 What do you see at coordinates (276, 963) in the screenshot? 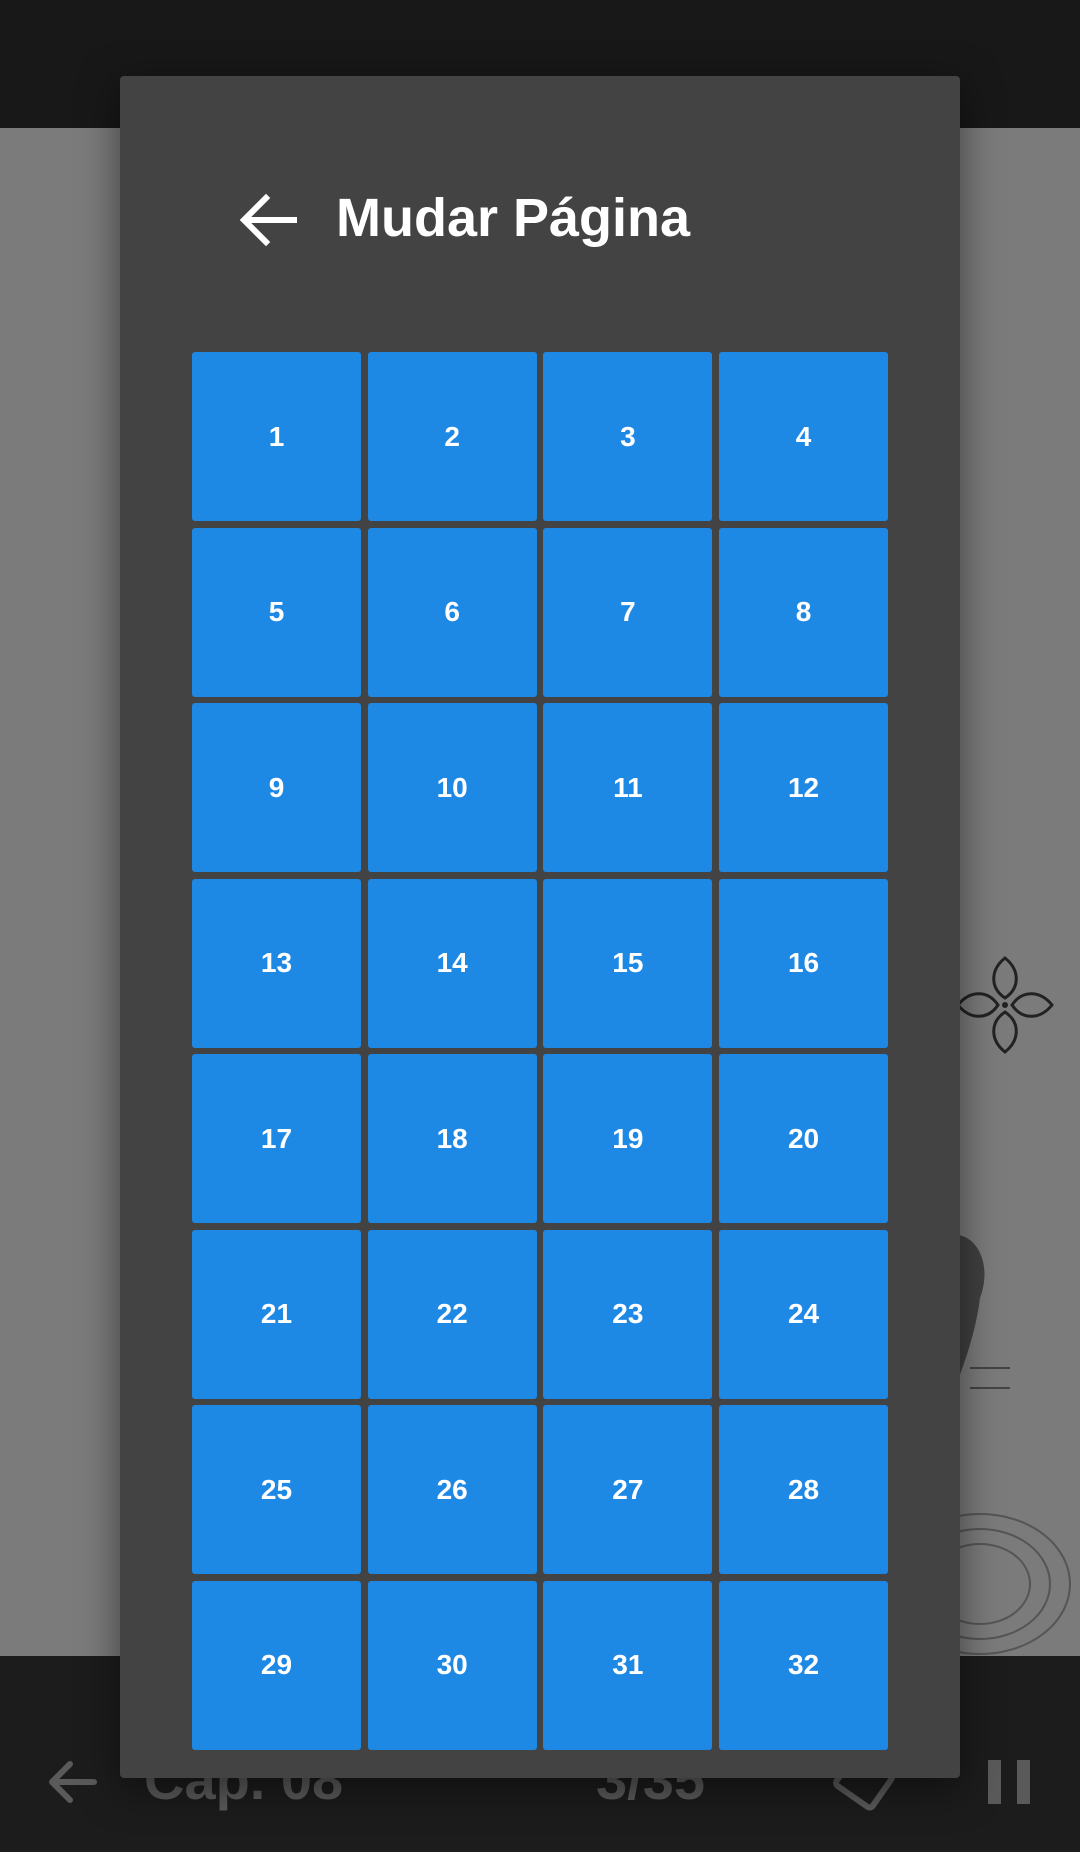
I see `page-button: 13` at bounding box center [276, 963].